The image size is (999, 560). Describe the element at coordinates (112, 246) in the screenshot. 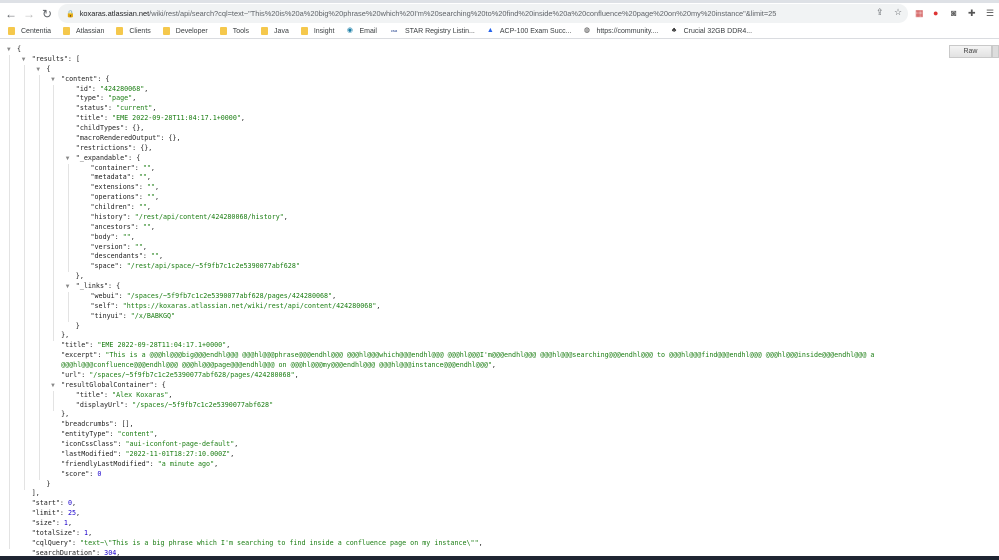

I see `json-key: "version":` at that location.